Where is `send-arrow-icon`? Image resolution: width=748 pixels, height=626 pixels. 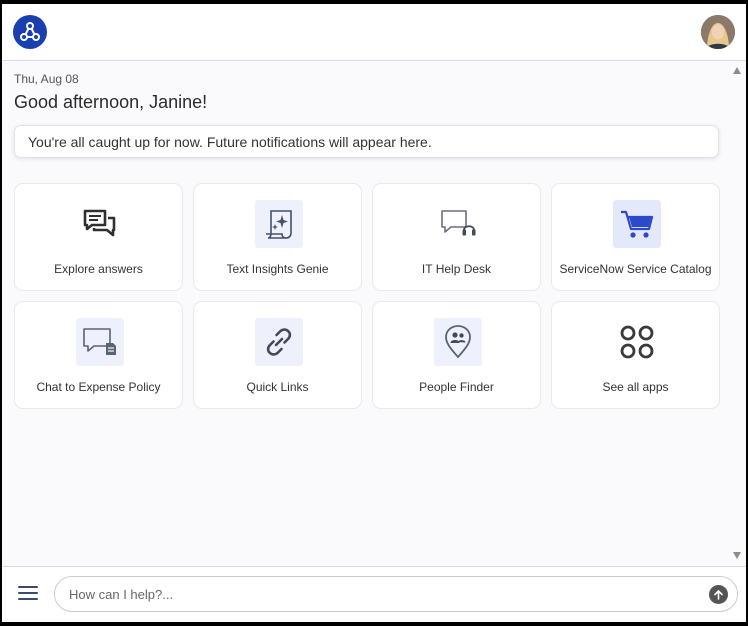
send-arrow-icon is located at coordinates (718, 594).